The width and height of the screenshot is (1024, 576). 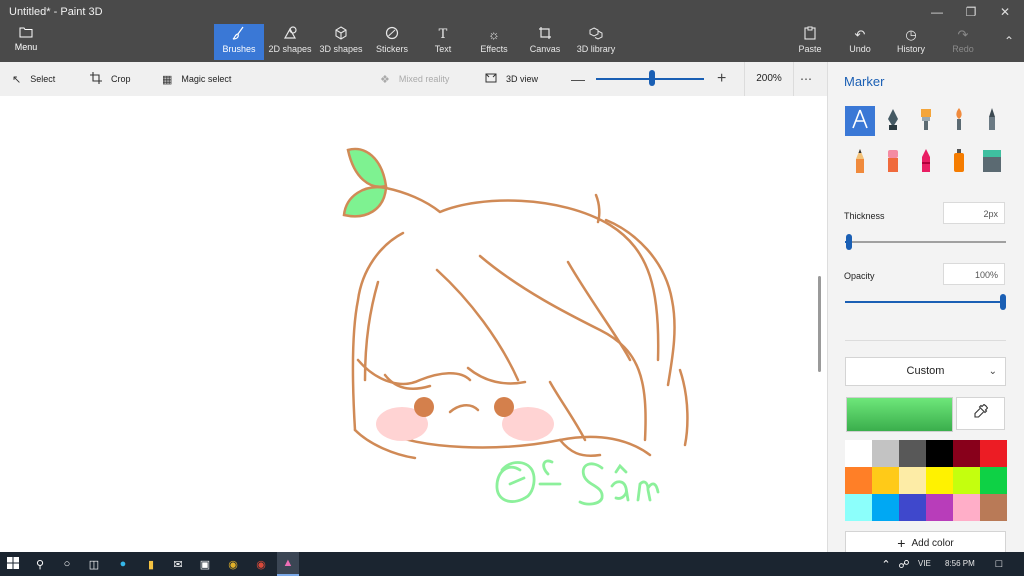 What do you see at coordinates (26, 39) in the screenshot?
I see `menu-button: Menu` at bounding box center [26, 39].